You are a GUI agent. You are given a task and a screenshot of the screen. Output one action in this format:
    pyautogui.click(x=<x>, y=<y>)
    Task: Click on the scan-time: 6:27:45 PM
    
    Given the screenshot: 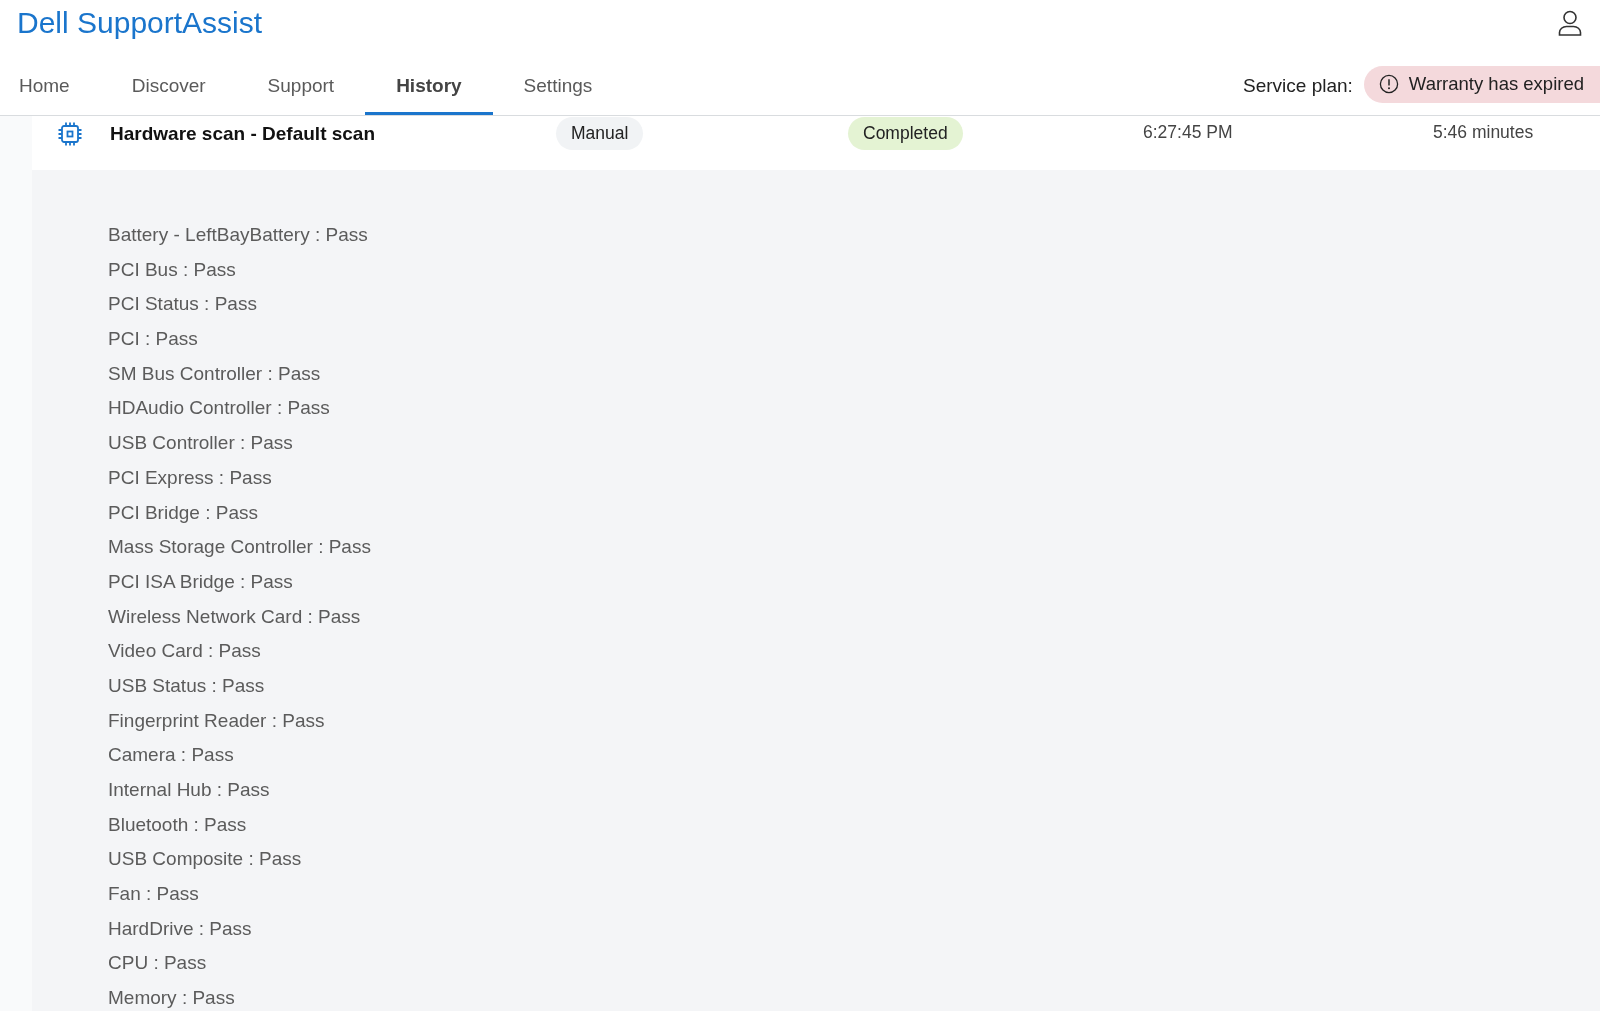 What is the action you would take?
    pyautogui.click(x=1188, y=132)
    